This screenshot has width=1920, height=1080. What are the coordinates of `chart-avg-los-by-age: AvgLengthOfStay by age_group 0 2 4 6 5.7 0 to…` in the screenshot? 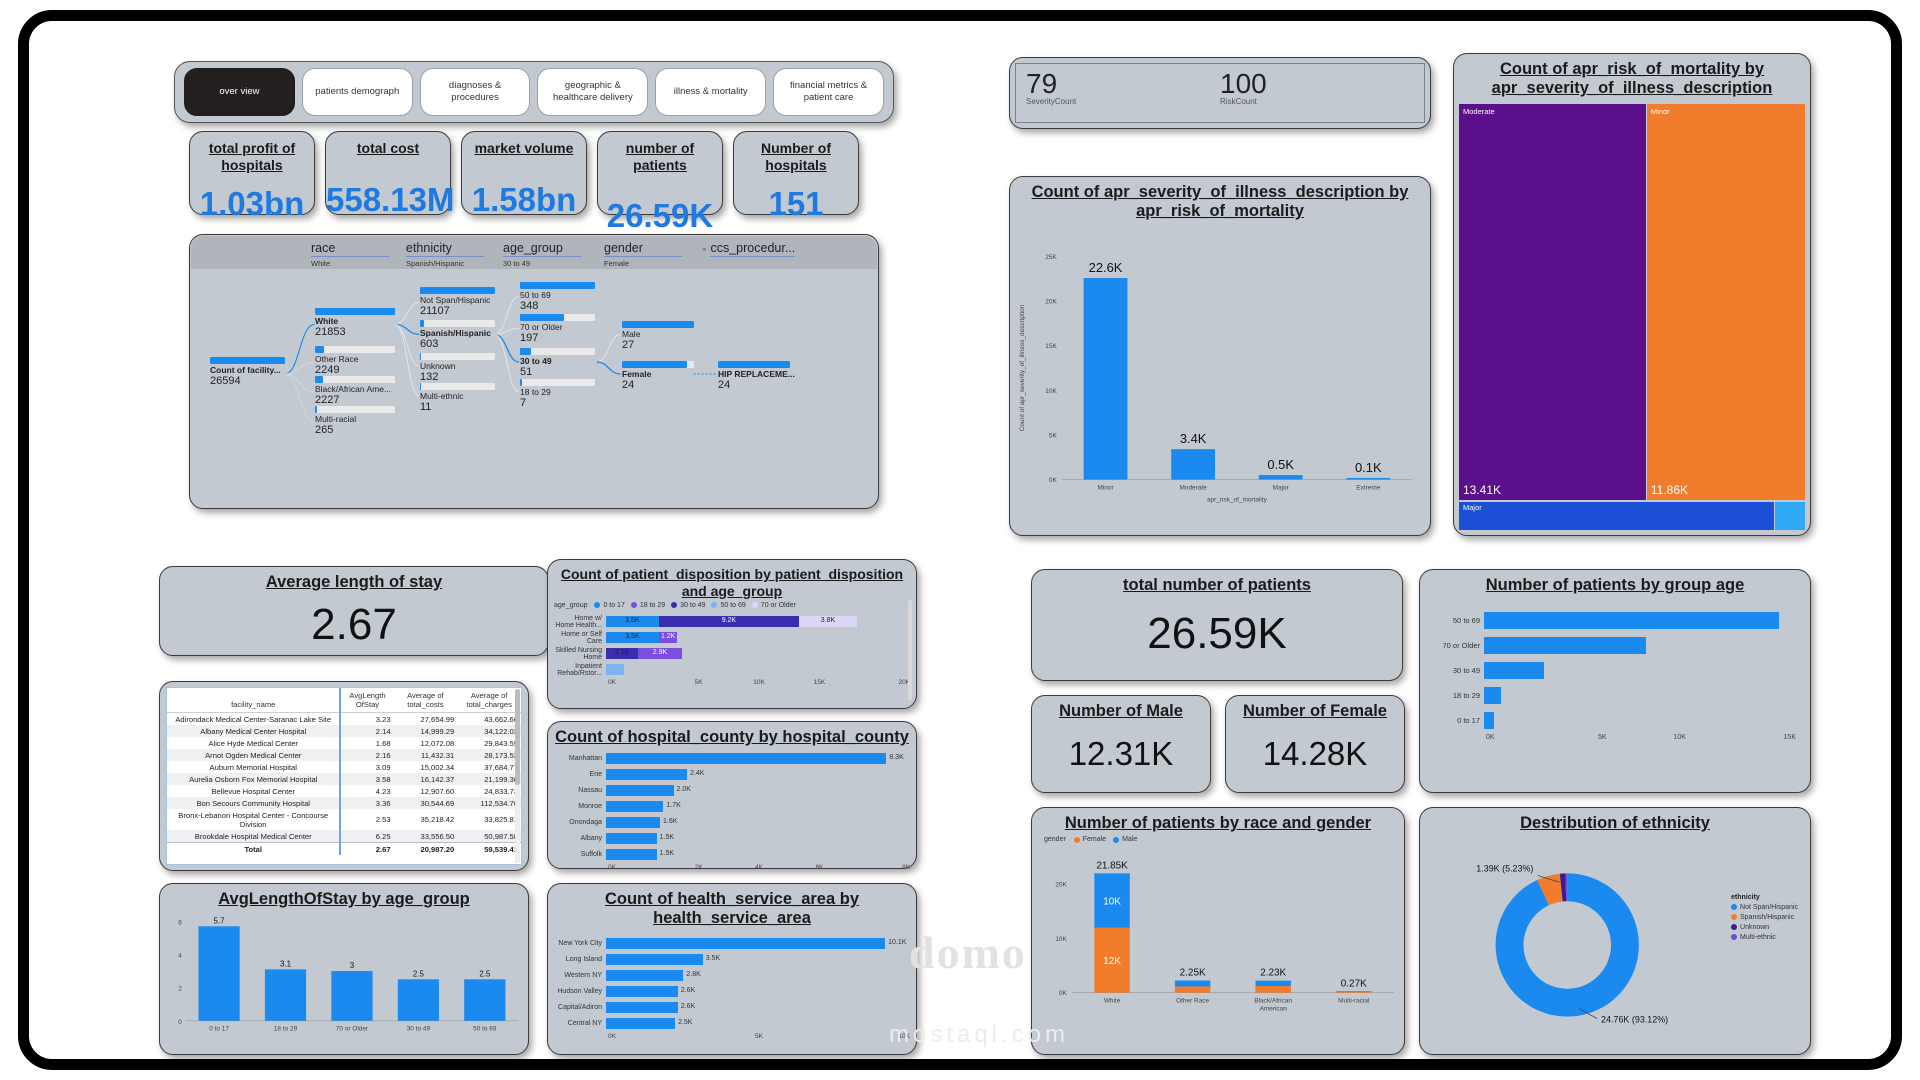 It's located at (344, 969).